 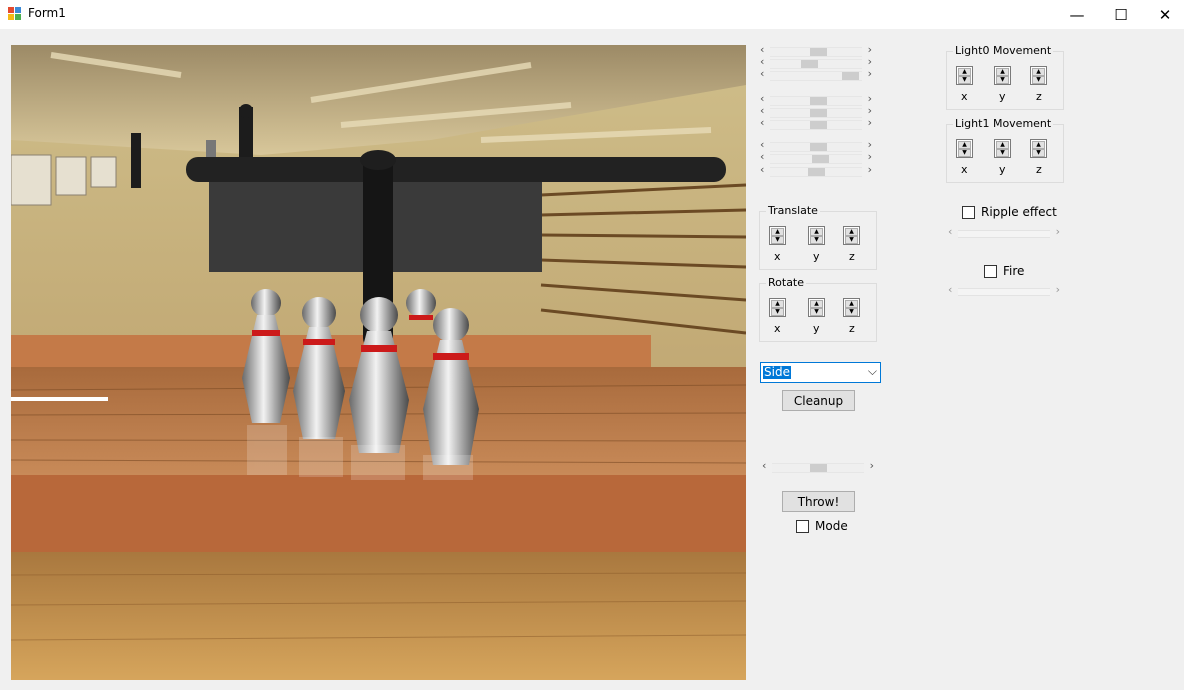 What do you see at coordinates (1163, 14) in the screenshot?
I see `close-button: ✕` at bounding box center [1163, 14].